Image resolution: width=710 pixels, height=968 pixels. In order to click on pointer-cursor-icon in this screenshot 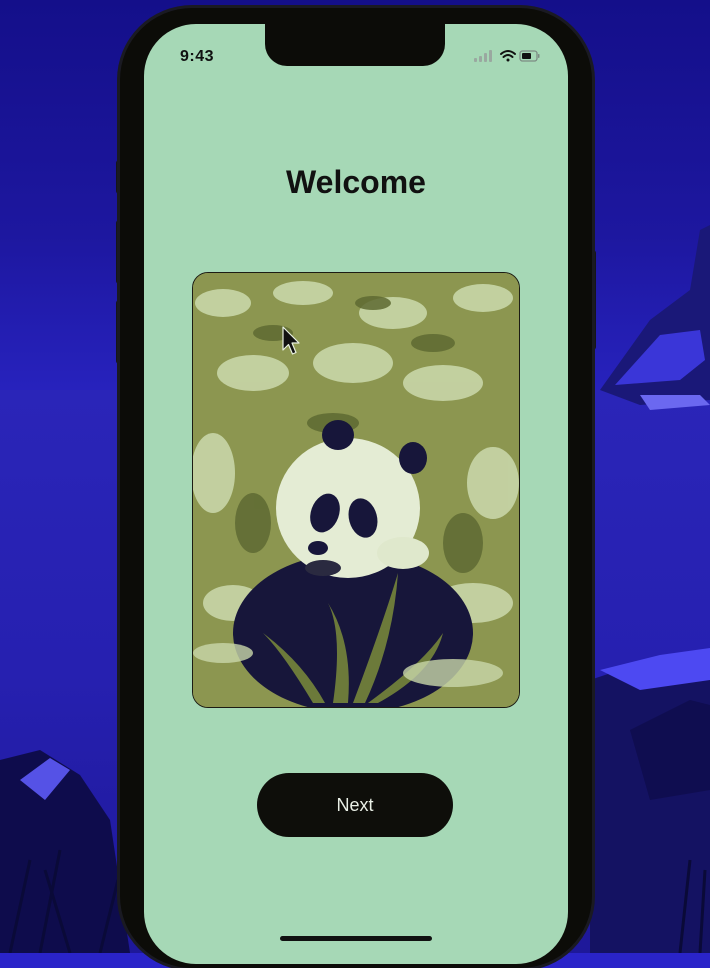, I will do `click(291, 340)`.